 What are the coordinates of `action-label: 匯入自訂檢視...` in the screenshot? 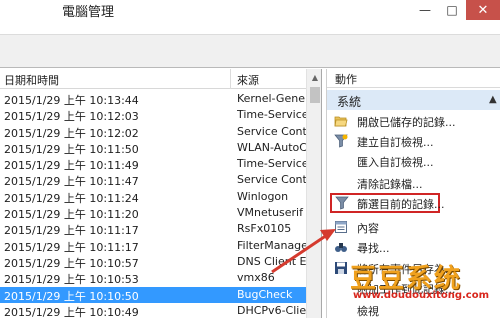 It's located at (395, 162).